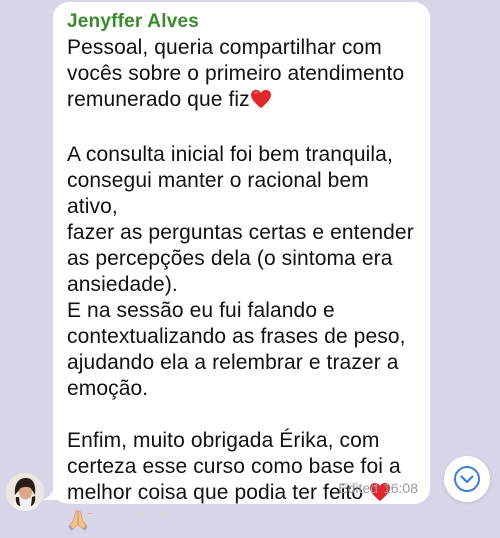 The image size is (500, 538). What do you see at coordinates (236, 336) in the screenshot?
I see `text-line: contextualizando as frases de peso,` at bounding box center [236, 336].